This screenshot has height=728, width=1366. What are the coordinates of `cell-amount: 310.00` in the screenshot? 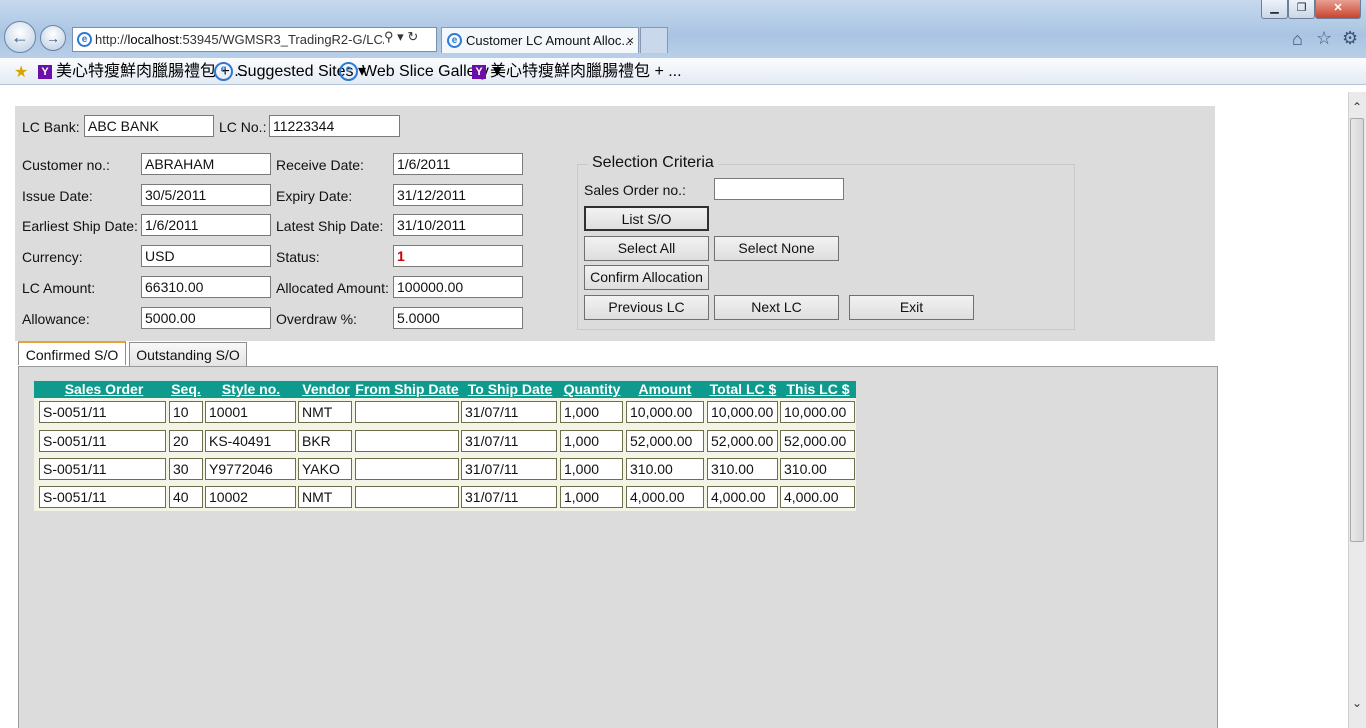 It's located at (665, 469).